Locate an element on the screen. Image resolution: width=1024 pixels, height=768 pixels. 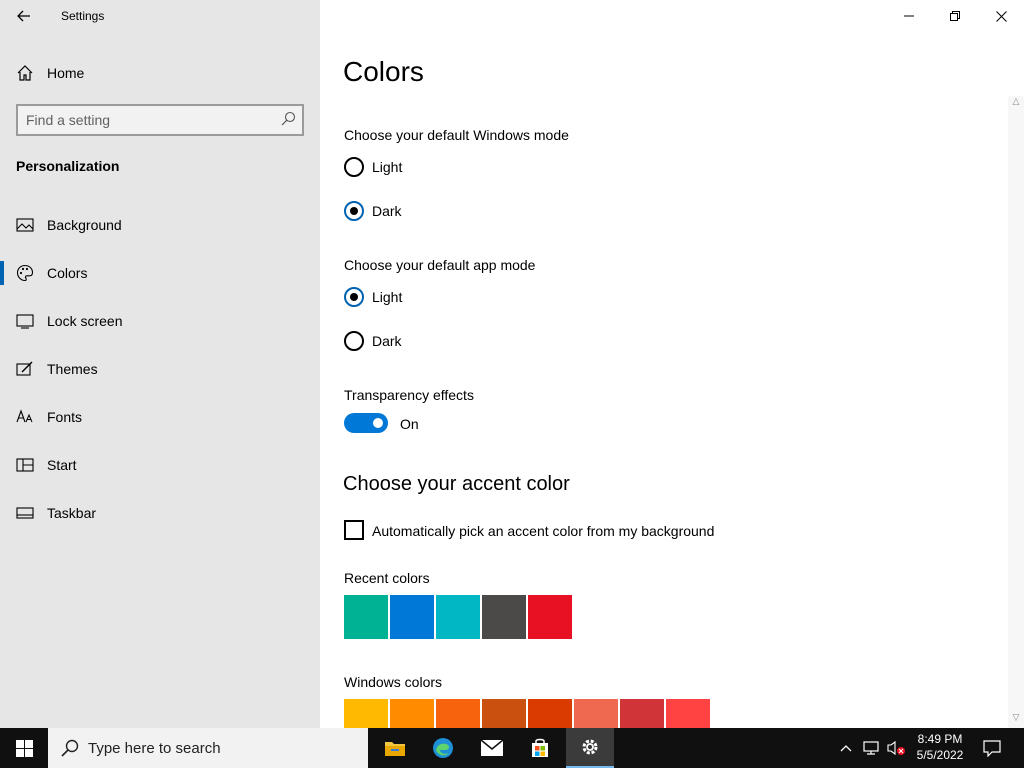
picture-icon is located at coordinates (25, 225).